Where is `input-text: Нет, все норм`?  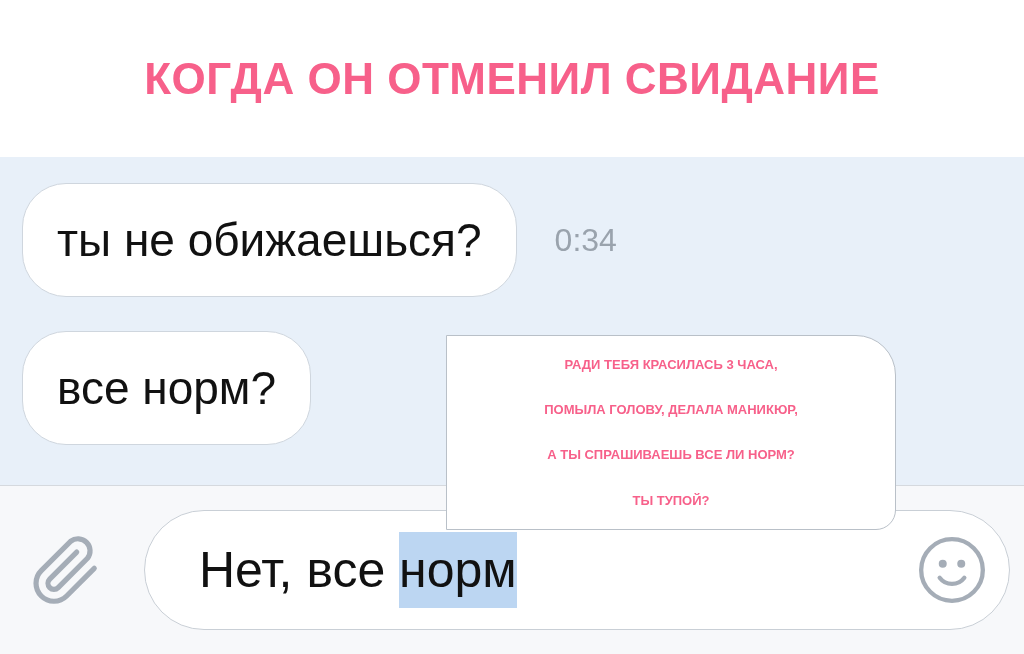
input-text: Нет, все норм is located at coordinates (557, 570).